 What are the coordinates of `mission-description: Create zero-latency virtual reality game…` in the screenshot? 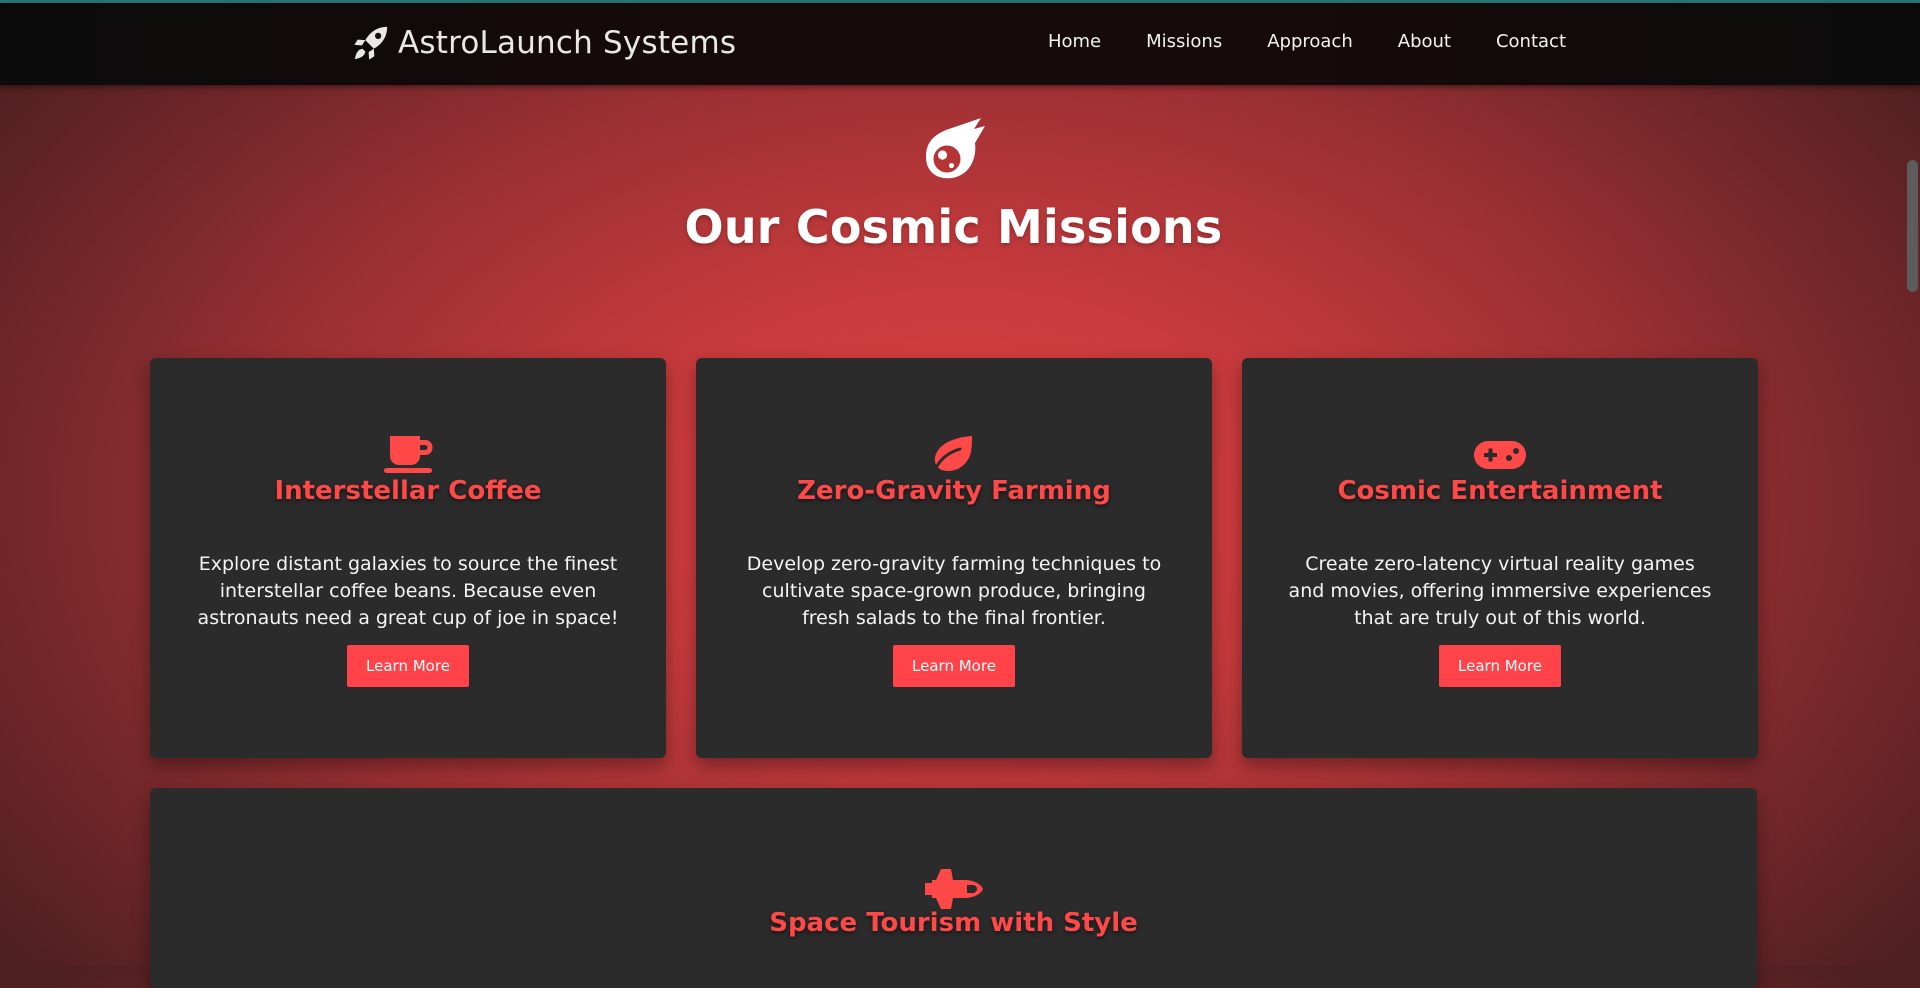 It's located at (1500, 591).